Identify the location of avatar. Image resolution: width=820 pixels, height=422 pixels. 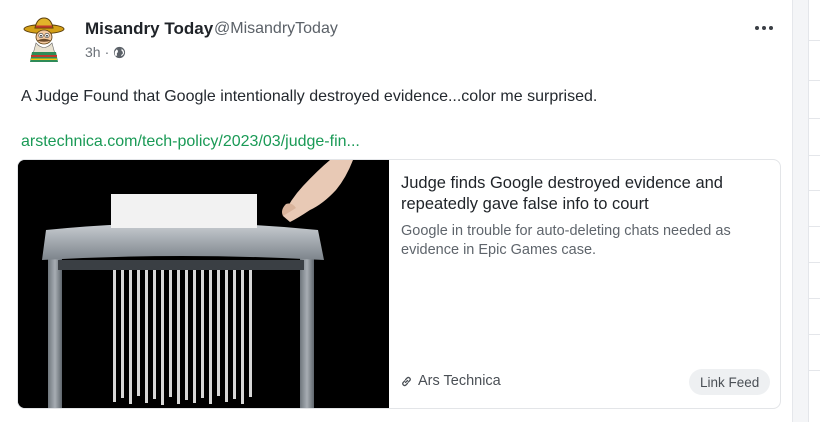
(44, 40).